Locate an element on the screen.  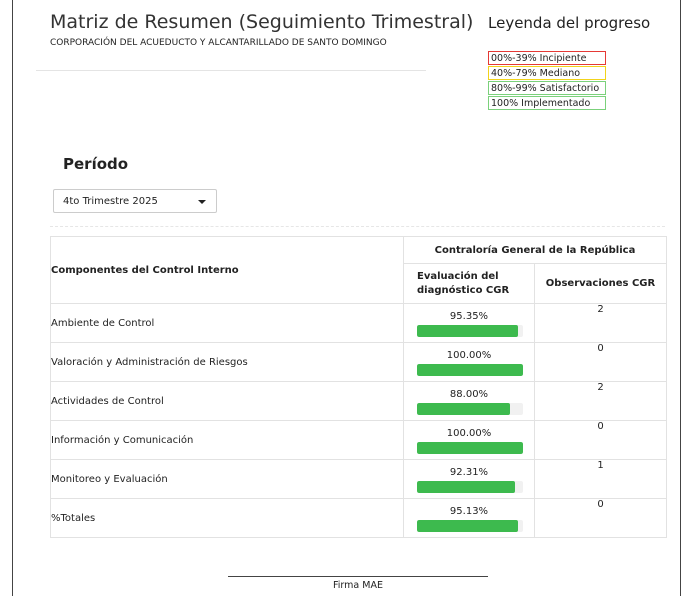
table-row: Ambiente de Control 95.35% 2 is located at coordinates (358, 323).